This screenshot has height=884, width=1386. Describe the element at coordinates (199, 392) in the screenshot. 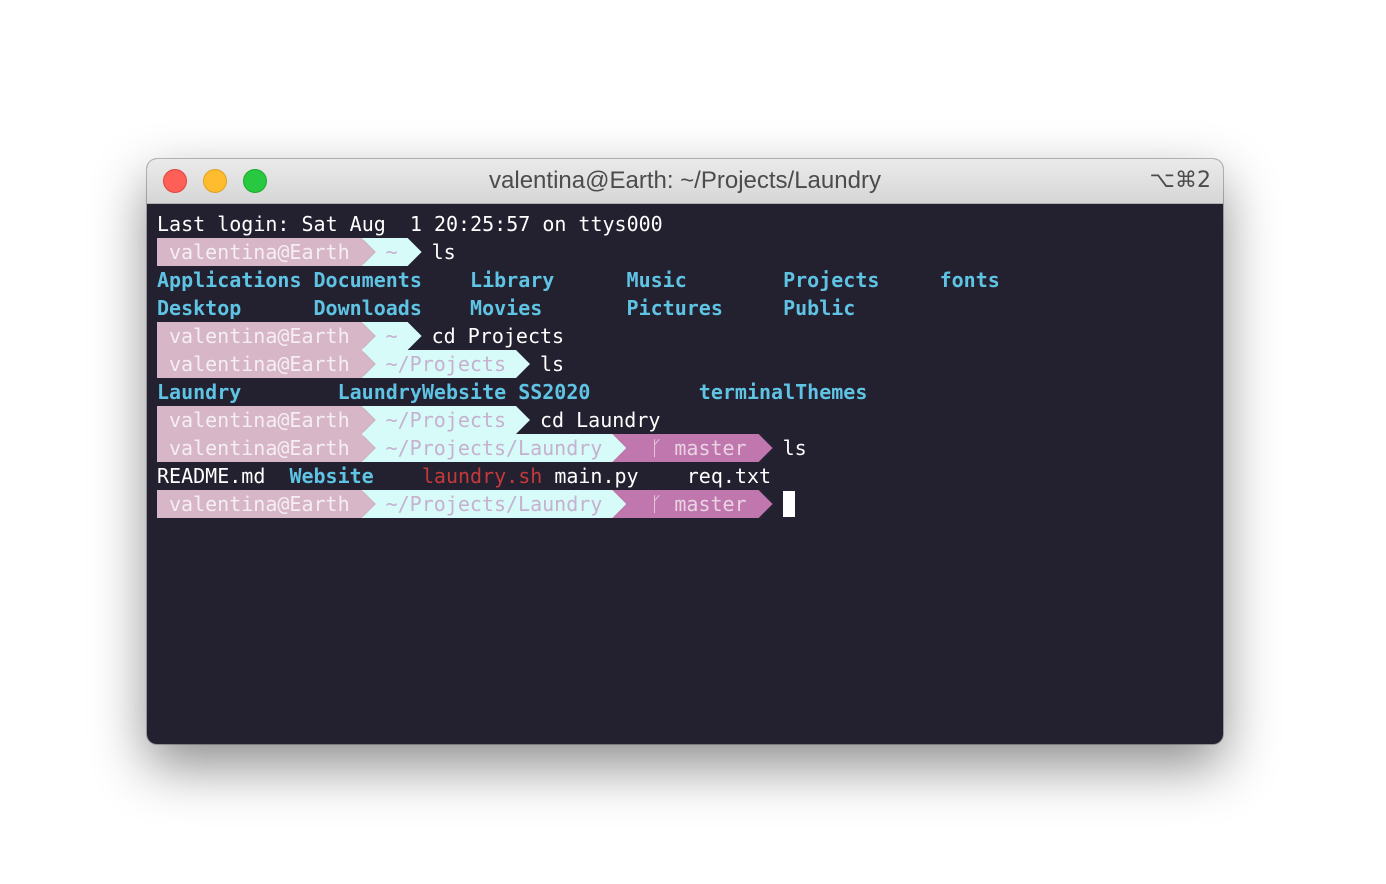

I see `directory-entry: Laundry` at that location.